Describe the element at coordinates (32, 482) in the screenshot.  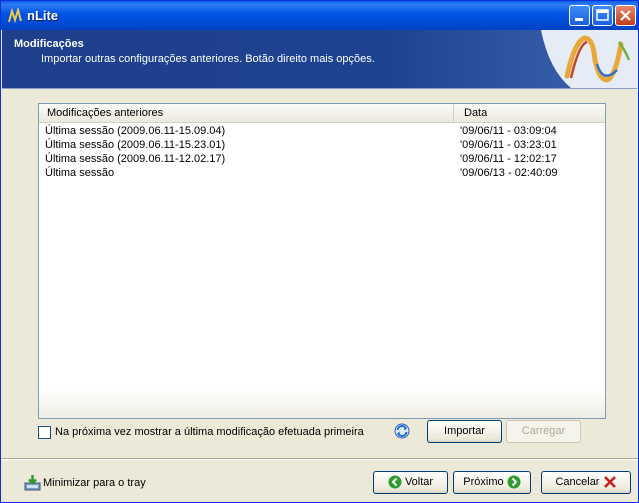
I see `tray-icon` at that location.